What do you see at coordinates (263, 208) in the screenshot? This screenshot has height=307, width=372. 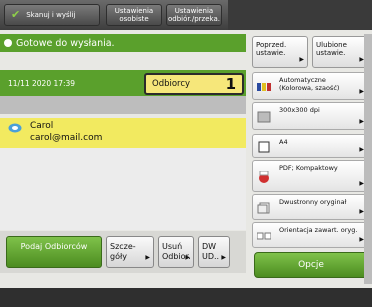 I see `duplex-icon` at bounding box center [263, 208].